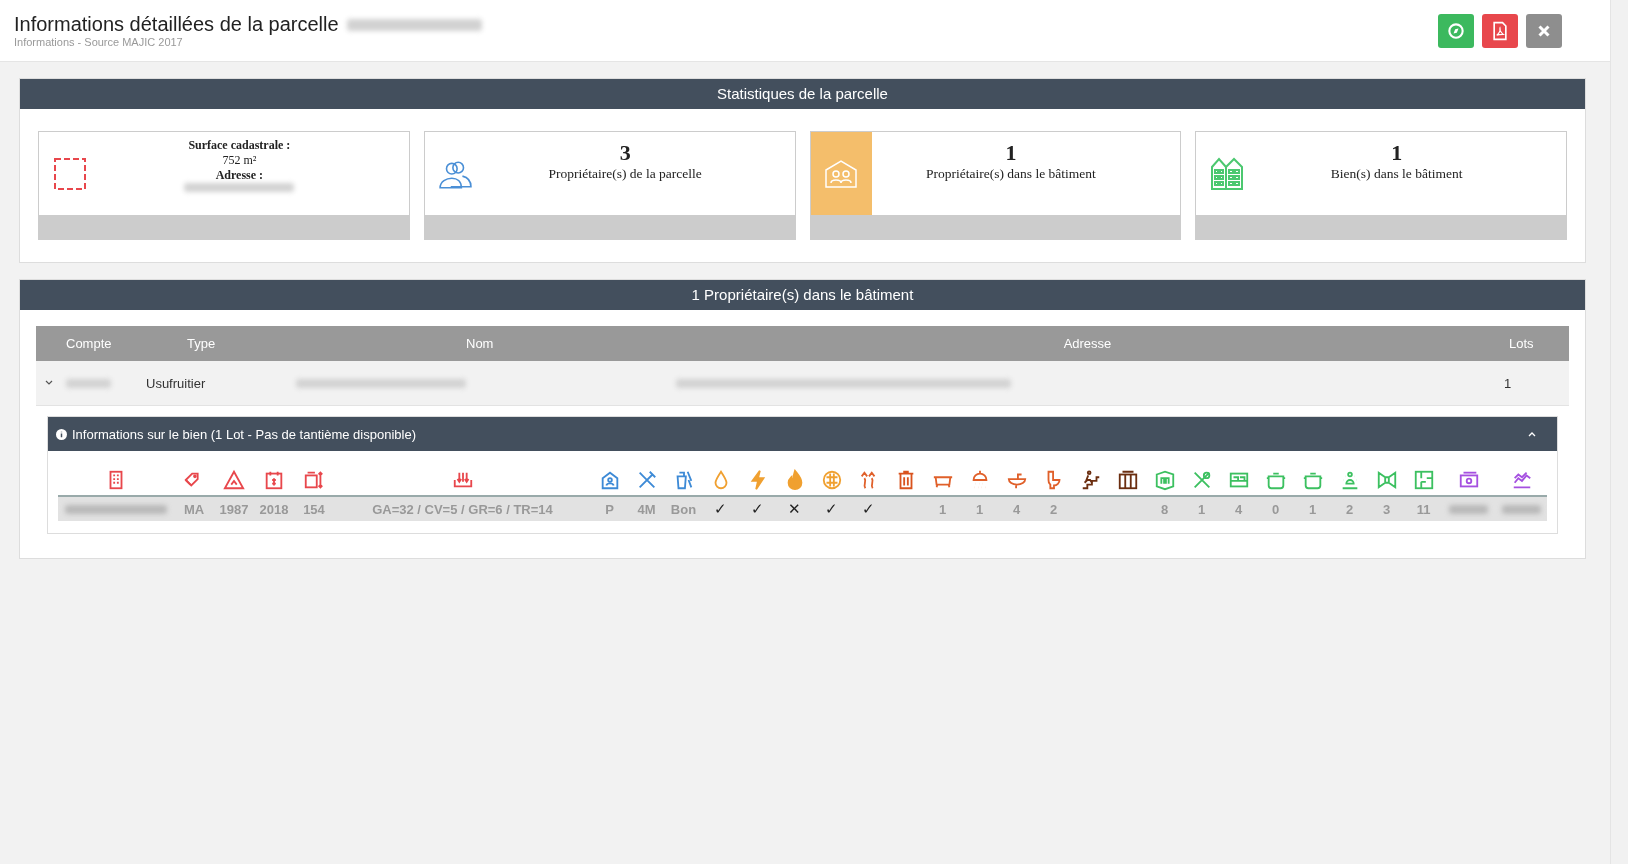 The image size is (1628, 864). What do you see at coordinates (1087, 343) in the screenshot?
I see `column-header: Adresse` at bounding box center [1087, 343].